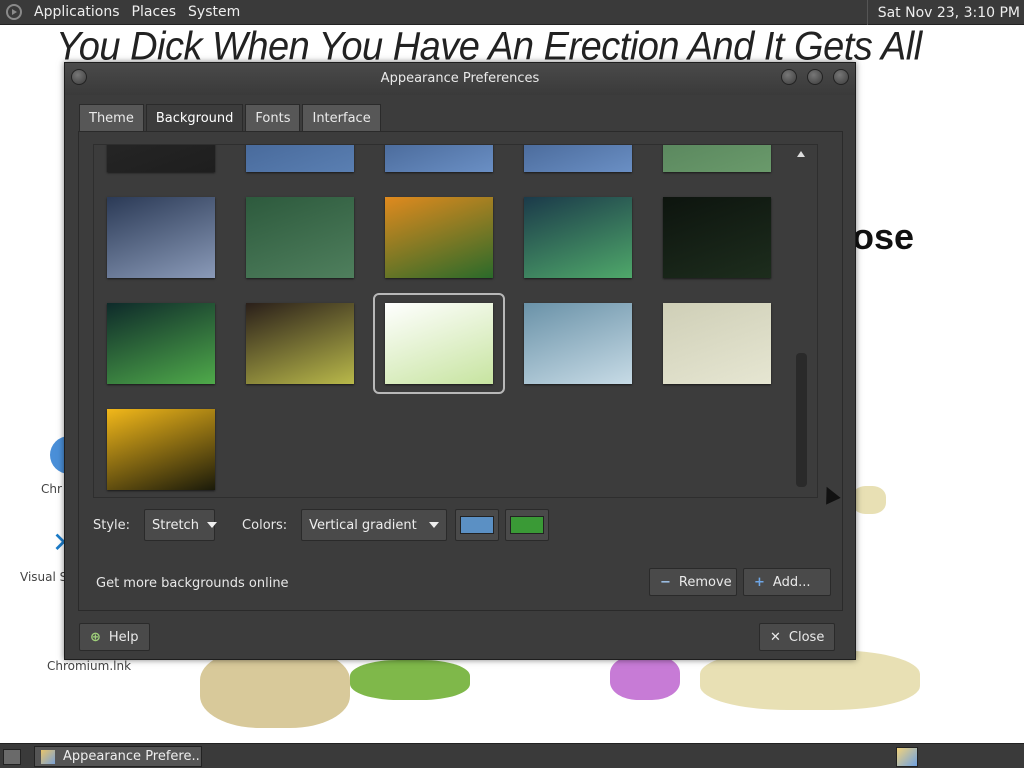 The image size is (1024, 768). I want to click on close-icon: ✕, so click(775, 637).